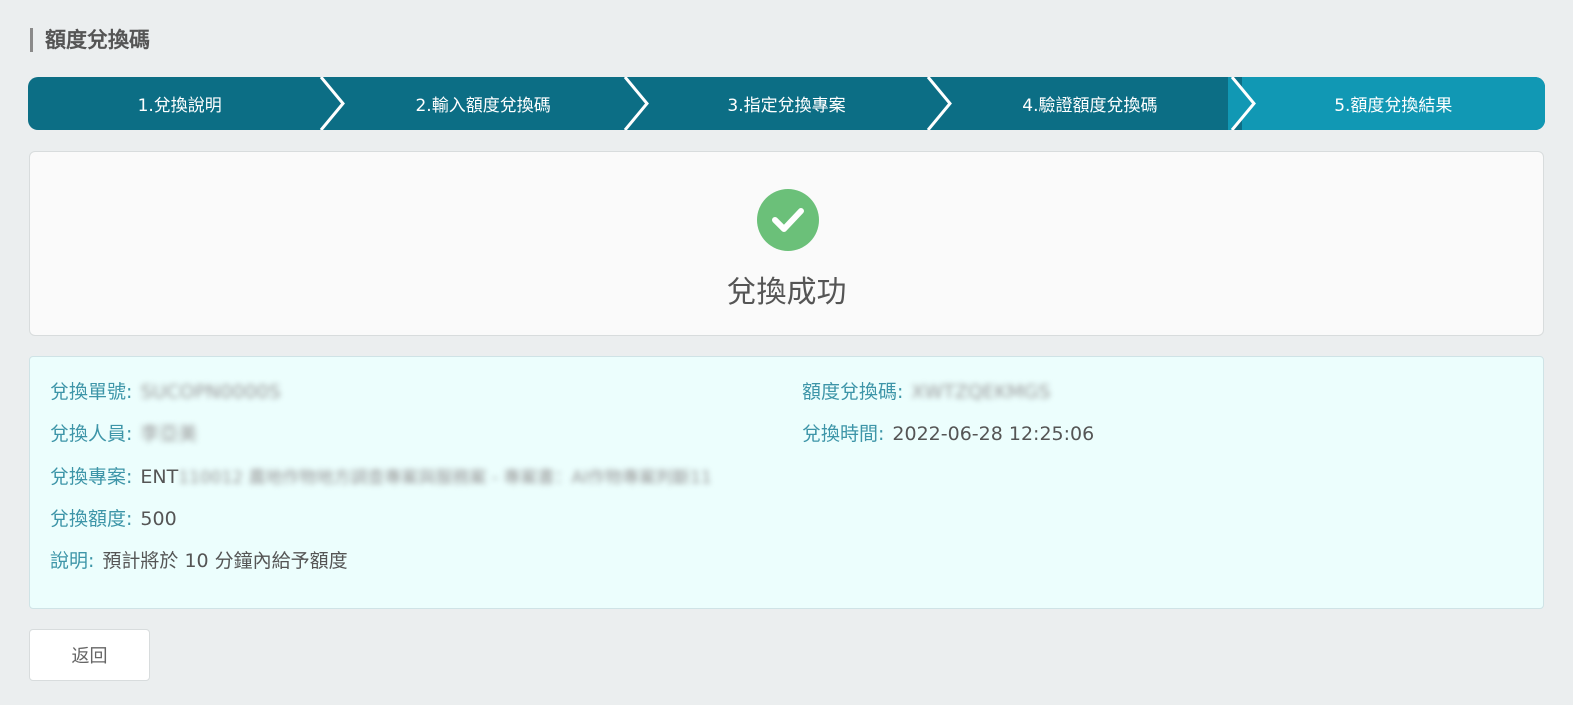  What do you see at coordinates (91, 392) in the screenshot?
I see `order-no-label: 兌換單號:` at bounding box center [91, 392].